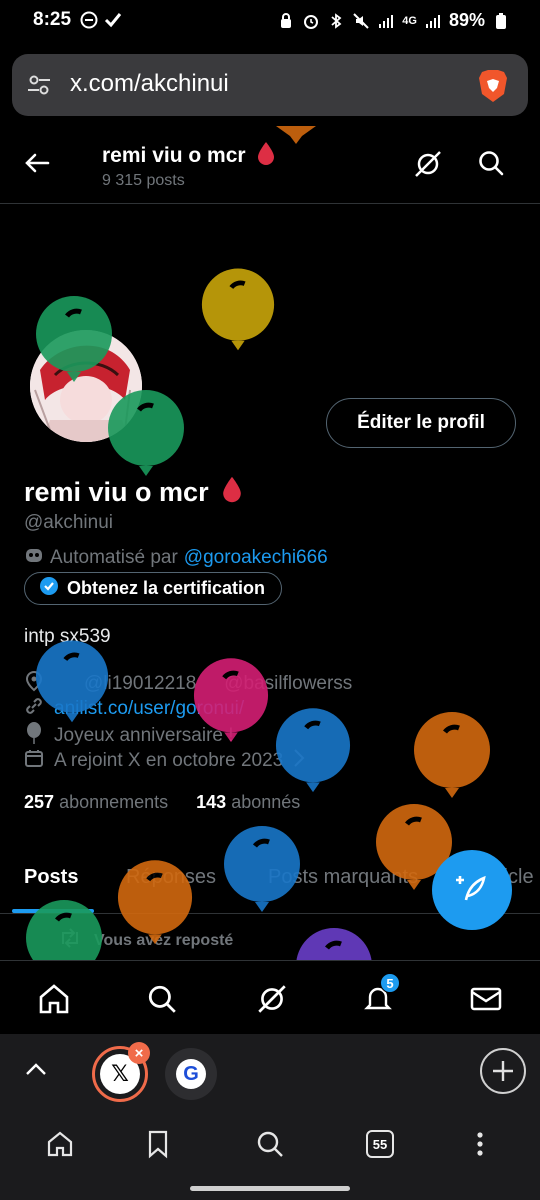  What do you see at coordinates (52, 19) in the screenshot?
I see `status-time: 8:25` at bounding box center [52, 19].